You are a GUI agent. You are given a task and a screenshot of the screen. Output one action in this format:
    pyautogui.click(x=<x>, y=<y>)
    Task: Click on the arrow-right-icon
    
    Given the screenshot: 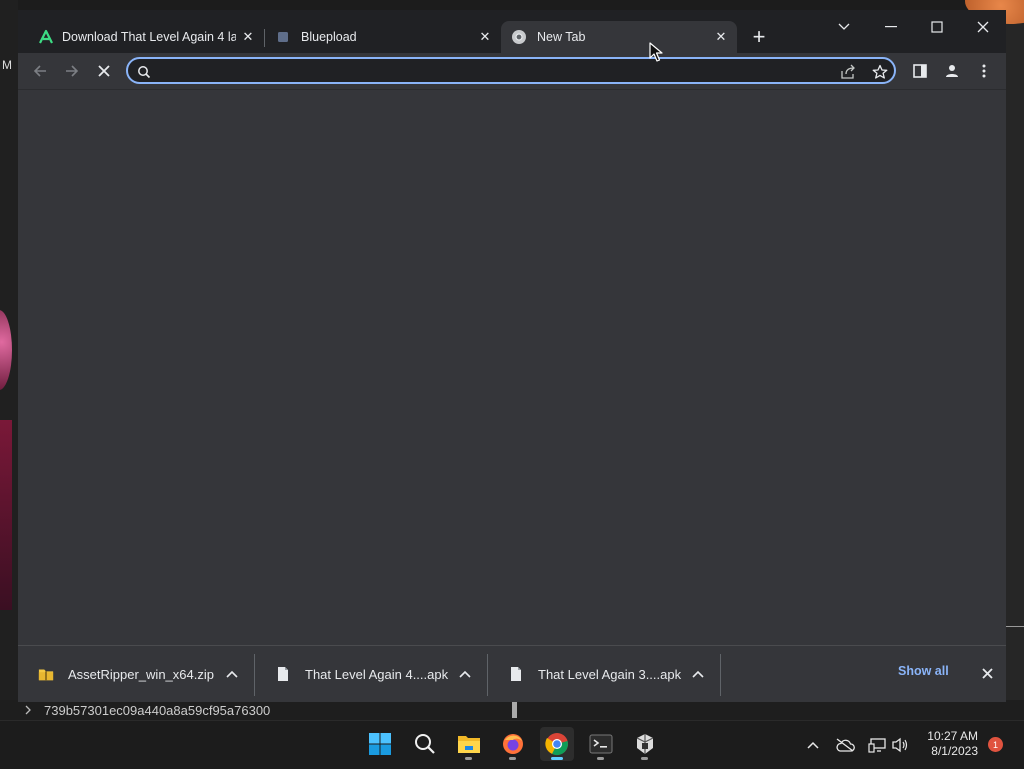 What is the action you would take?
    pyautogui.click(x=72, y=71)
    